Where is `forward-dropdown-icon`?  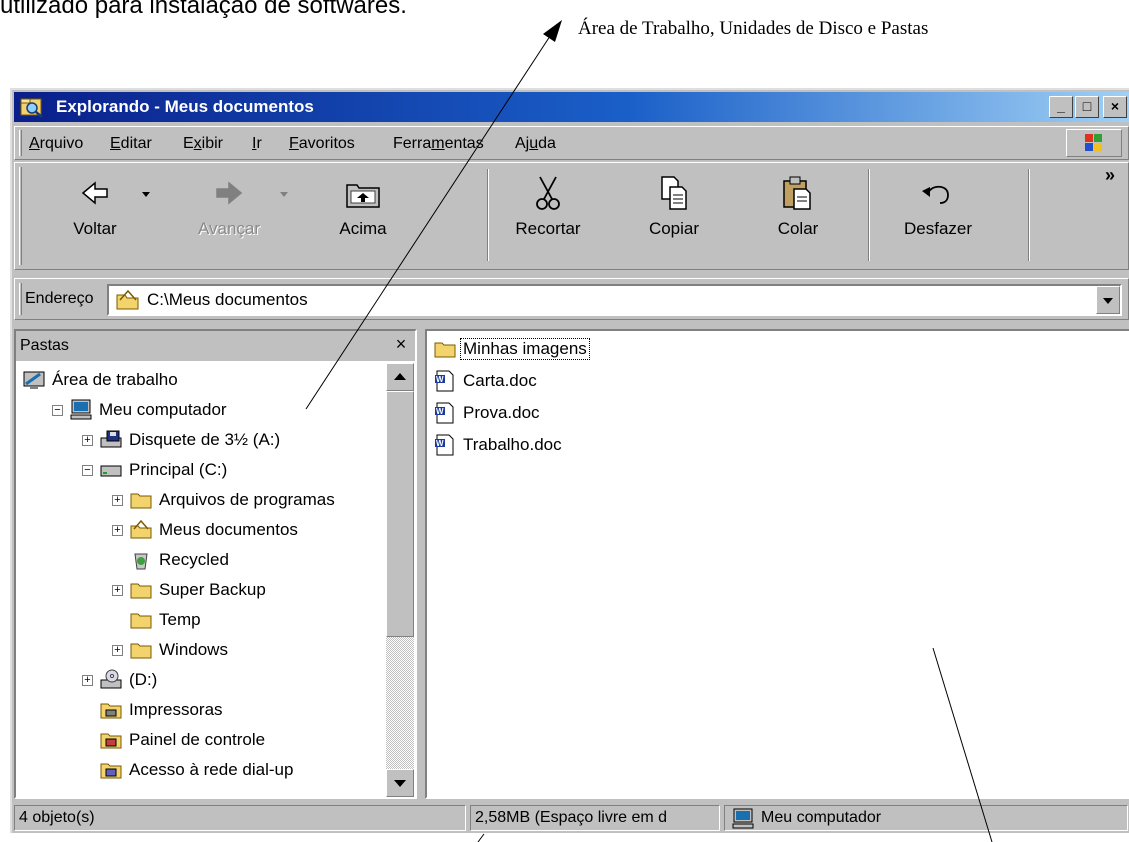
forward-dropdown-icon is located at coordinates (284, 195).